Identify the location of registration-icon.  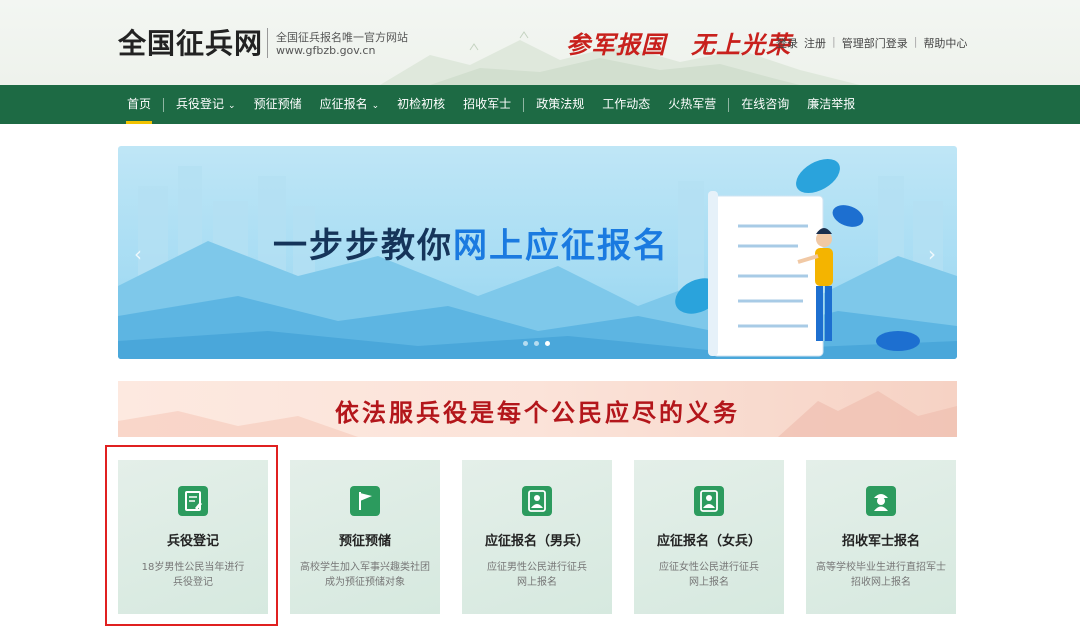
(193, 501).